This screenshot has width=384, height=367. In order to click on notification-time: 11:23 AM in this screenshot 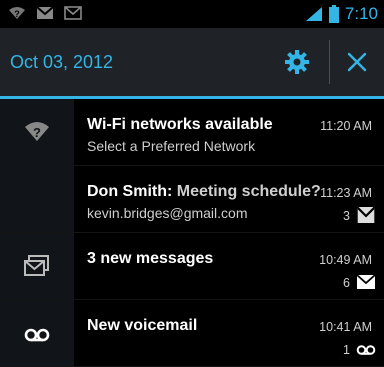, I will do `click(346, 193)`.